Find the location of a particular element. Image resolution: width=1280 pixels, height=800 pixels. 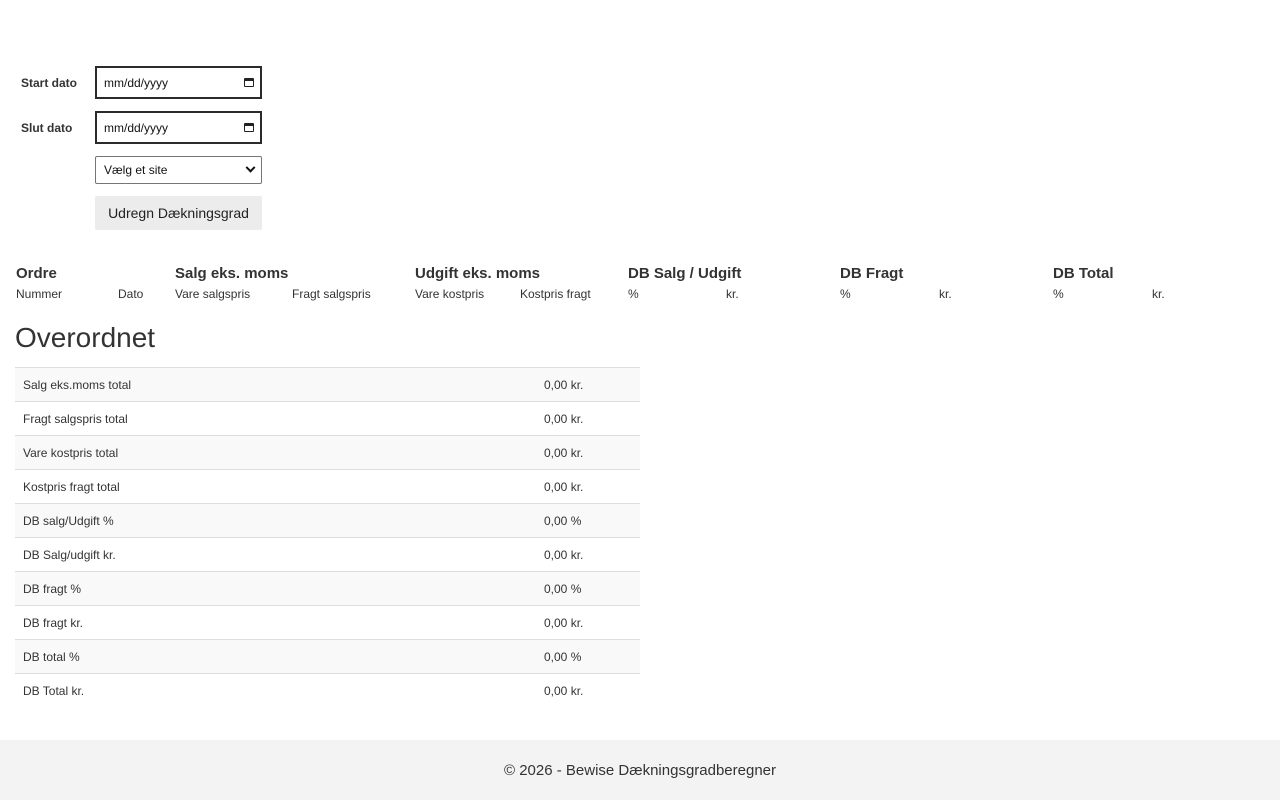

start-date-value: mm/dd/yyyy is located at coordinates (136, 82).